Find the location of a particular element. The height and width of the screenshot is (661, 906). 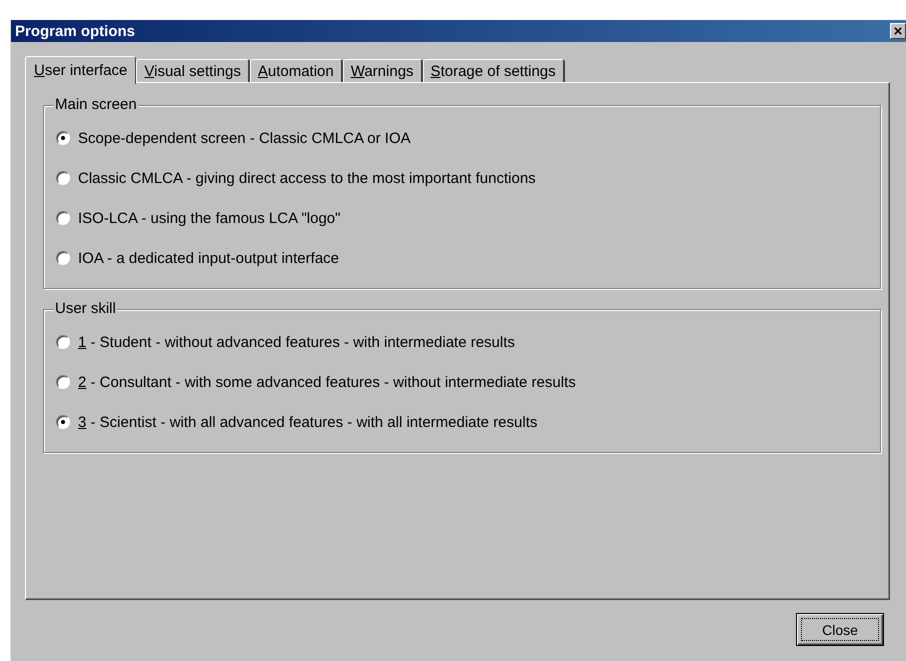

tab: Storage of settings is located at coordinates (493, 70).